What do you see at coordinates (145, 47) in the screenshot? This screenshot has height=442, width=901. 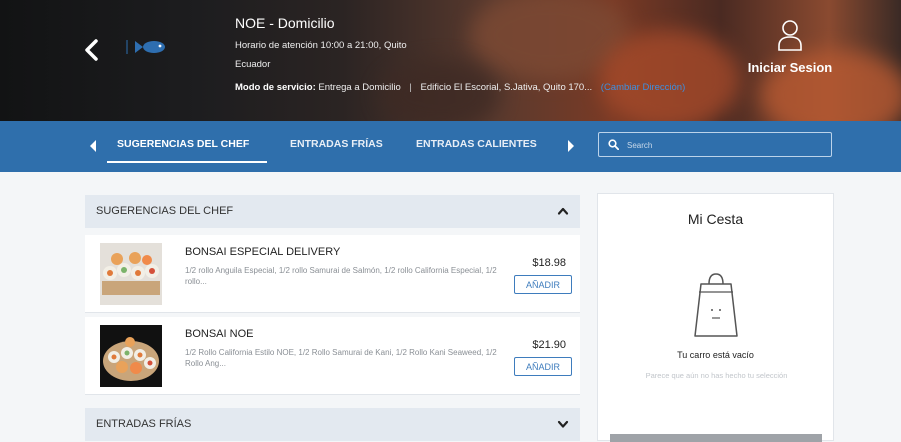 I see `fish-logo-icon` at bounding box center [145, 47].